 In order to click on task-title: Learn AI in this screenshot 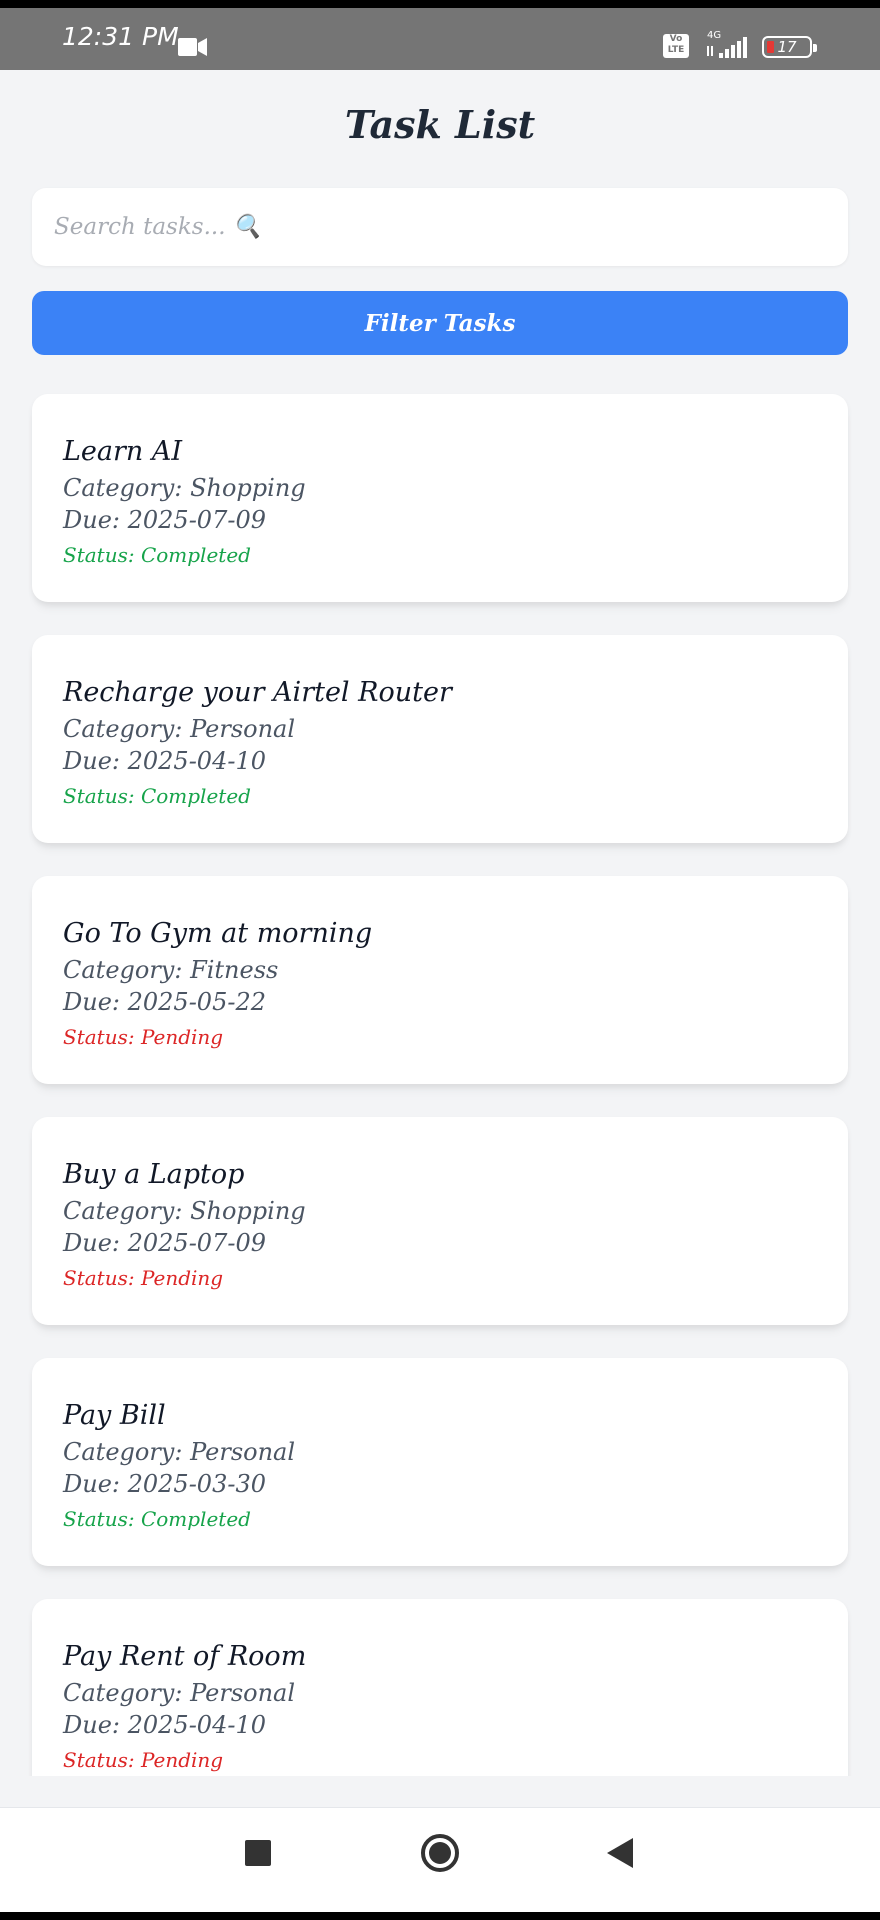, I will do `click(123, 451)`.